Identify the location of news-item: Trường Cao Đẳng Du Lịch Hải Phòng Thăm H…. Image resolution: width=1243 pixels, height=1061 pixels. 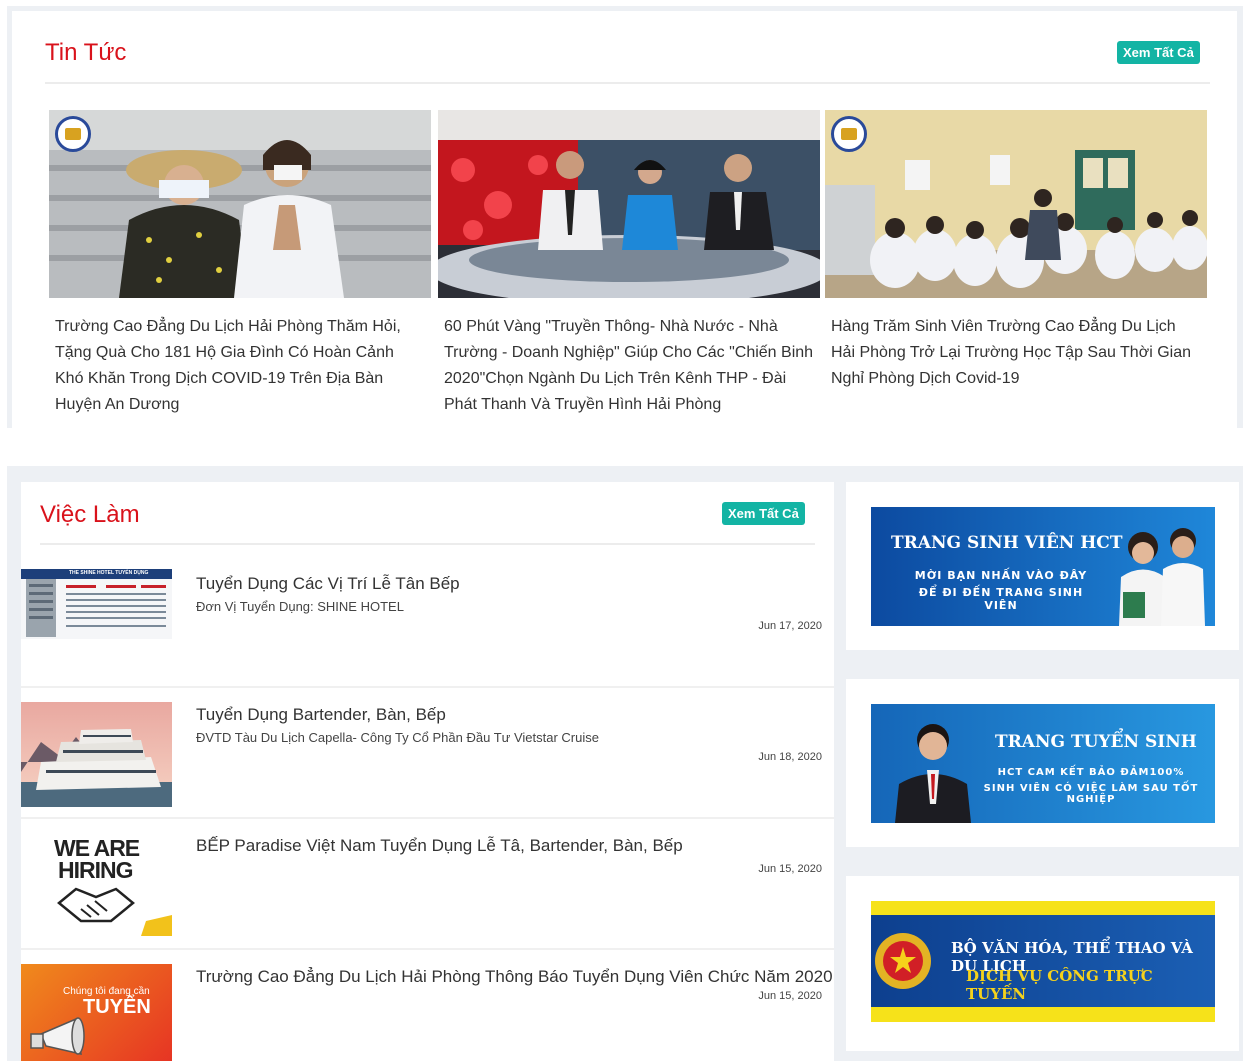
(240, 264).